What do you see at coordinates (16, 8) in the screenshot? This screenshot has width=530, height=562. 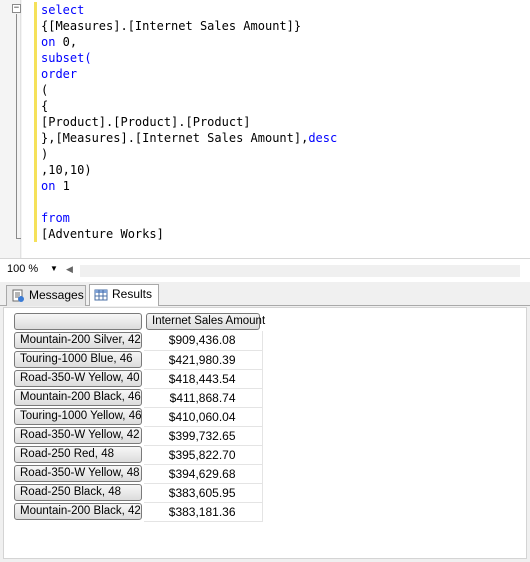 I see `collapse-icon: −` at bounding box center [16, 8].